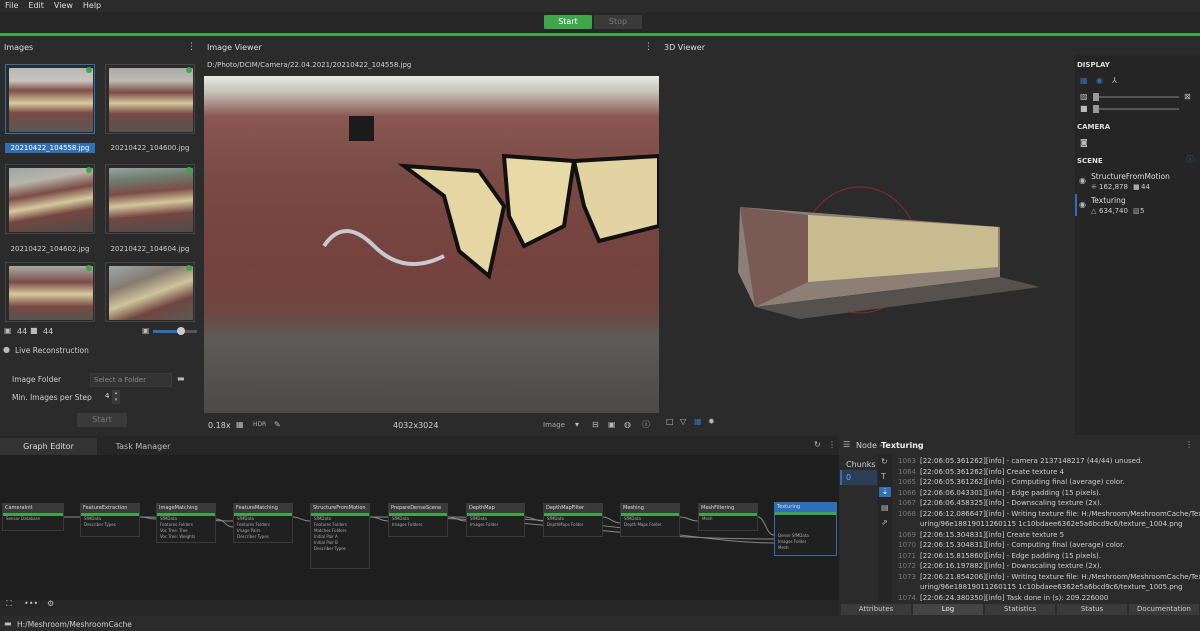  I want to click on point-size-slider, so click(1136, 97).